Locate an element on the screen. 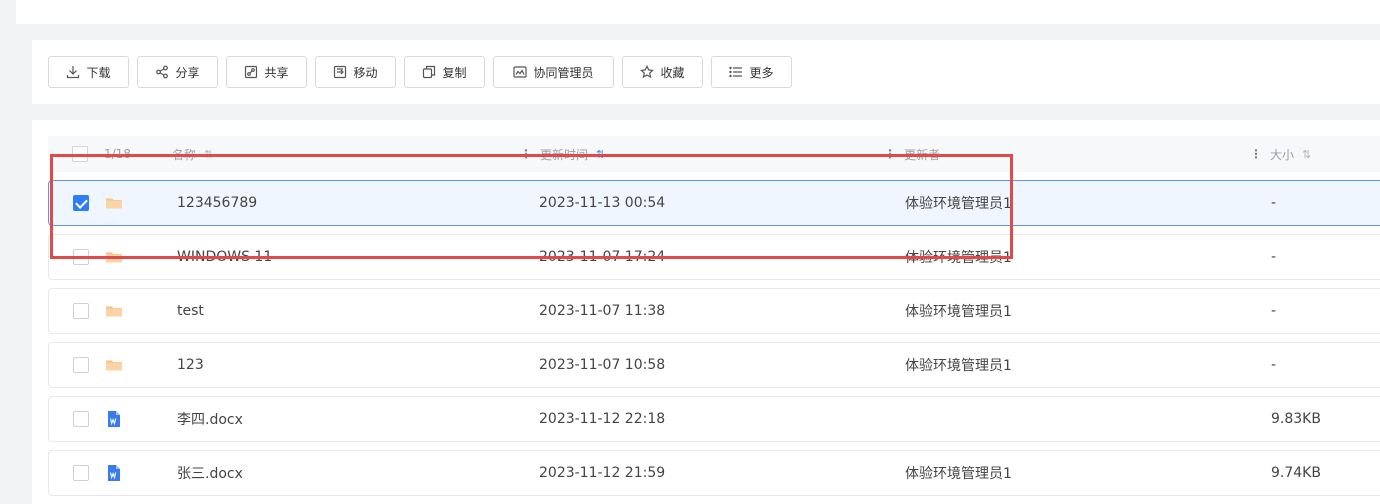 This screenshot has width=1380, height=504. toolbar: 下载 分享 共享 移动 复制 协同管理员 收藏 更多 is located at coordinates (420, 72).